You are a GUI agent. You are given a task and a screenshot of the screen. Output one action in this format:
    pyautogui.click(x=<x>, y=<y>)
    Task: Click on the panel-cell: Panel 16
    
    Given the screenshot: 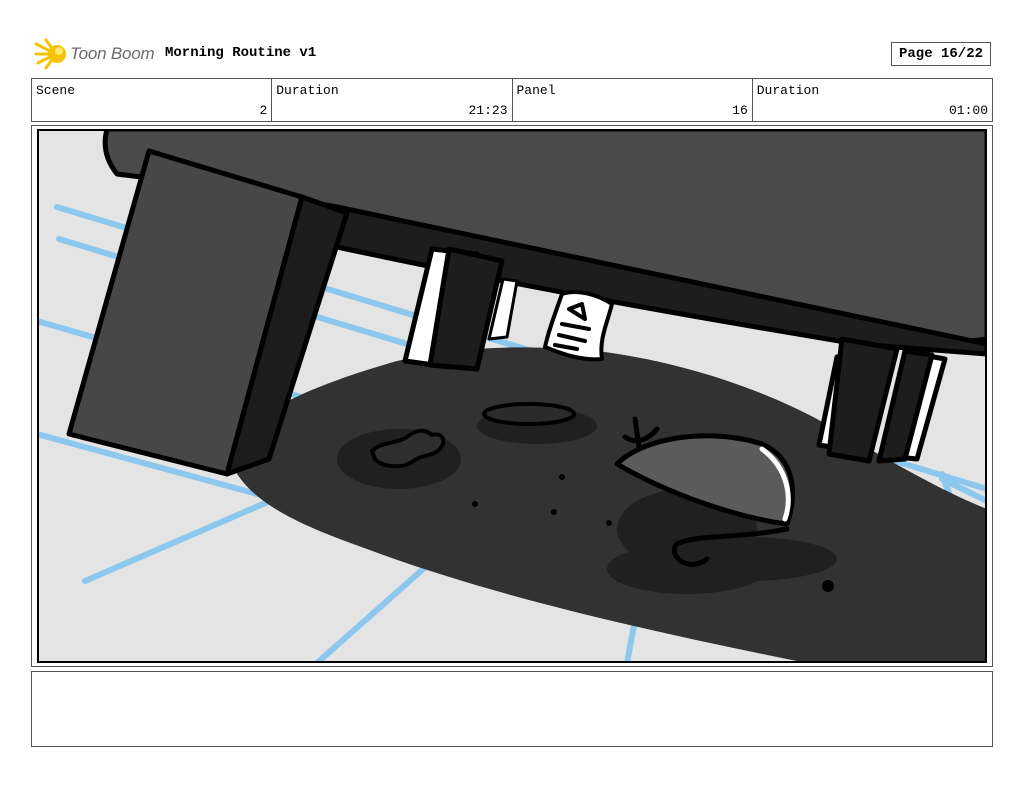 What is the action you would take?
    pyautogui.click(x=633, y=100)
    